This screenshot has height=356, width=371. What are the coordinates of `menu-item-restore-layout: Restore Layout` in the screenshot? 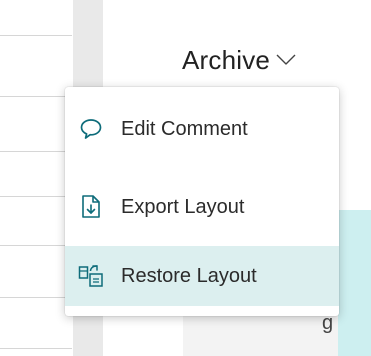 It's located at (202, 276).